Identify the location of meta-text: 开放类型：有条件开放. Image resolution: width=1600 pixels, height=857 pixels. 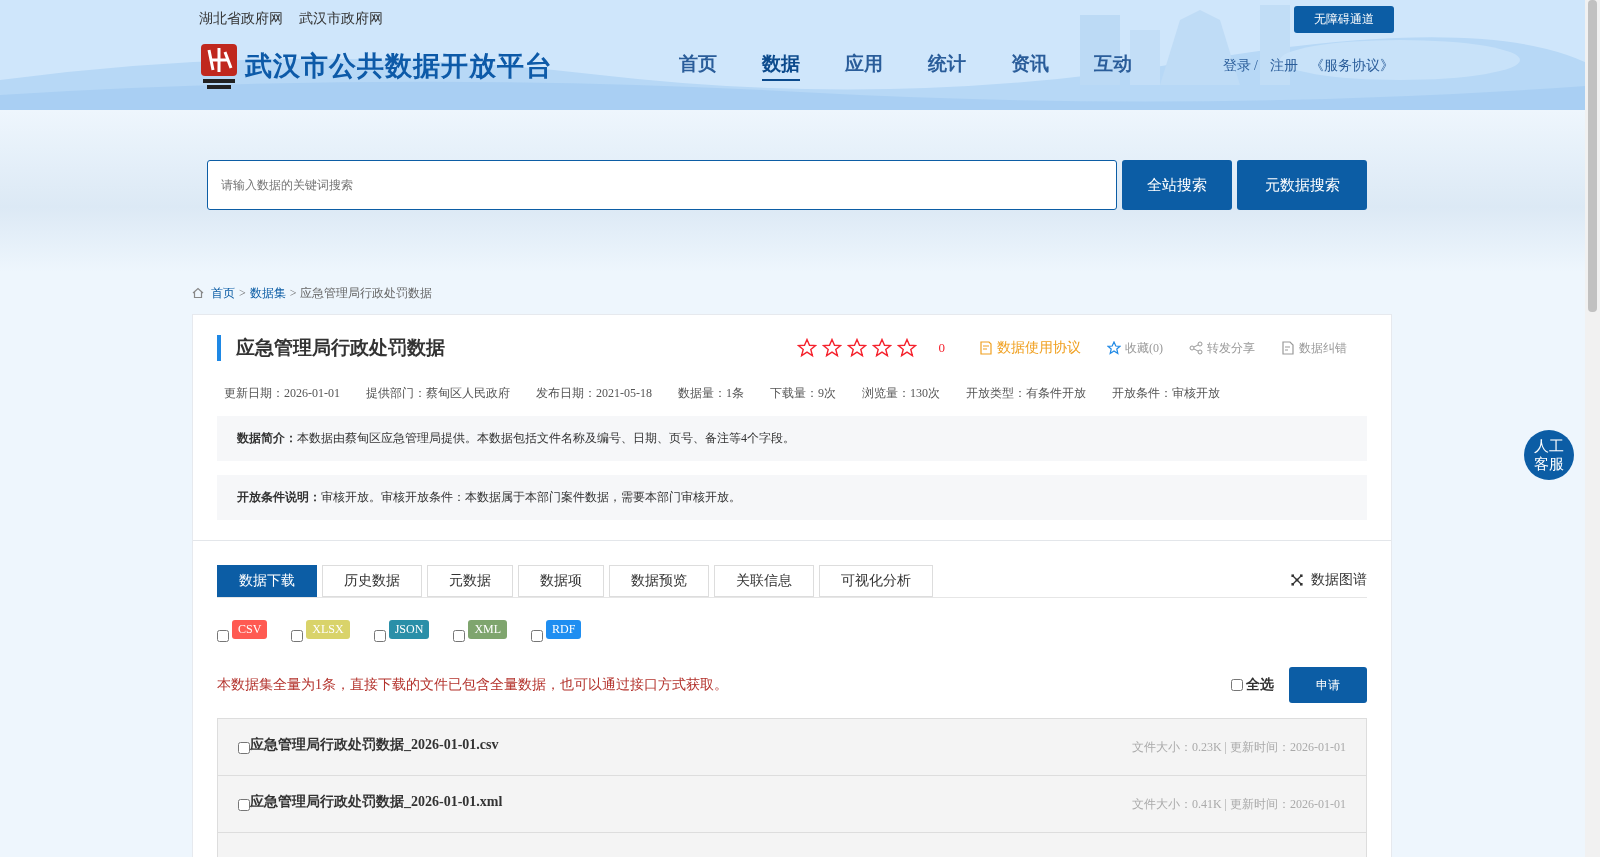
(1026, 393).